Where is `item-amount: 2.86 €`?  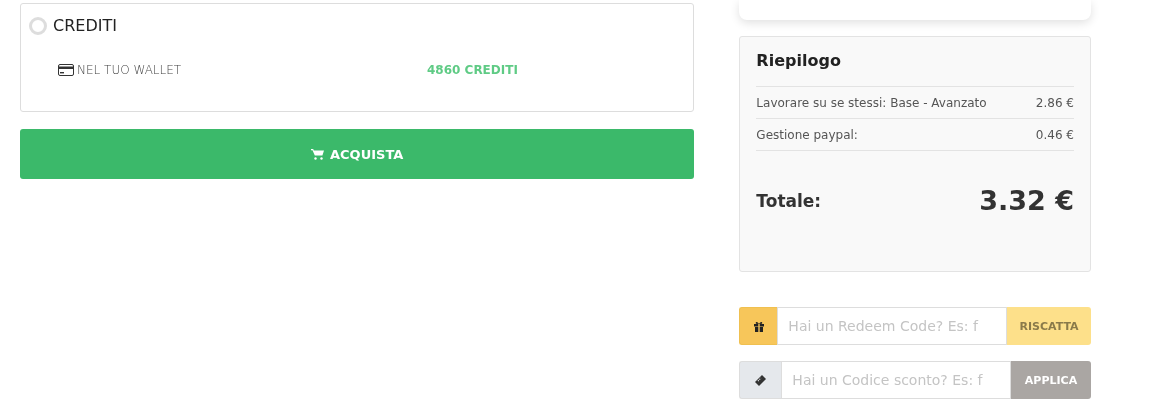
item-amount: 2.86 € is located at coordinates (1054, 103).